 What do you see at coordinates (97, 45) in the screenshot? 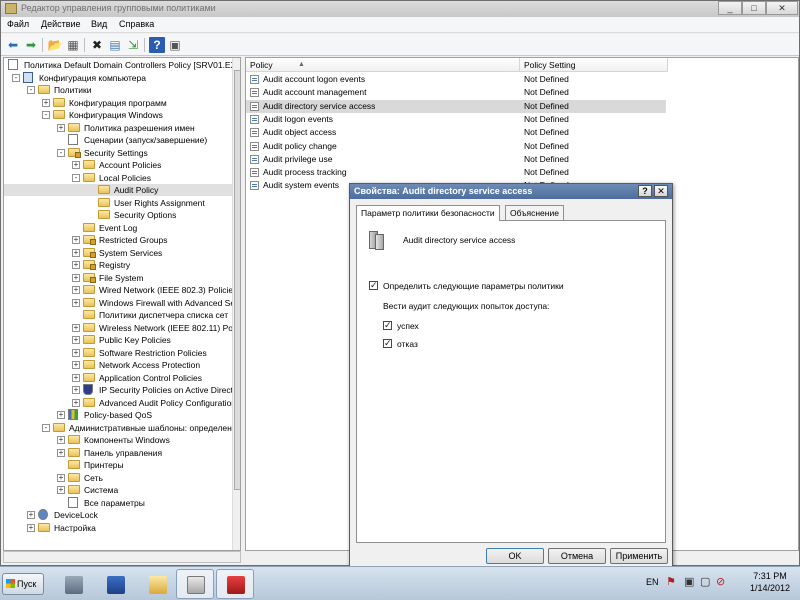
I see `delete-icon: ✖` at bounding box center [97, 45].